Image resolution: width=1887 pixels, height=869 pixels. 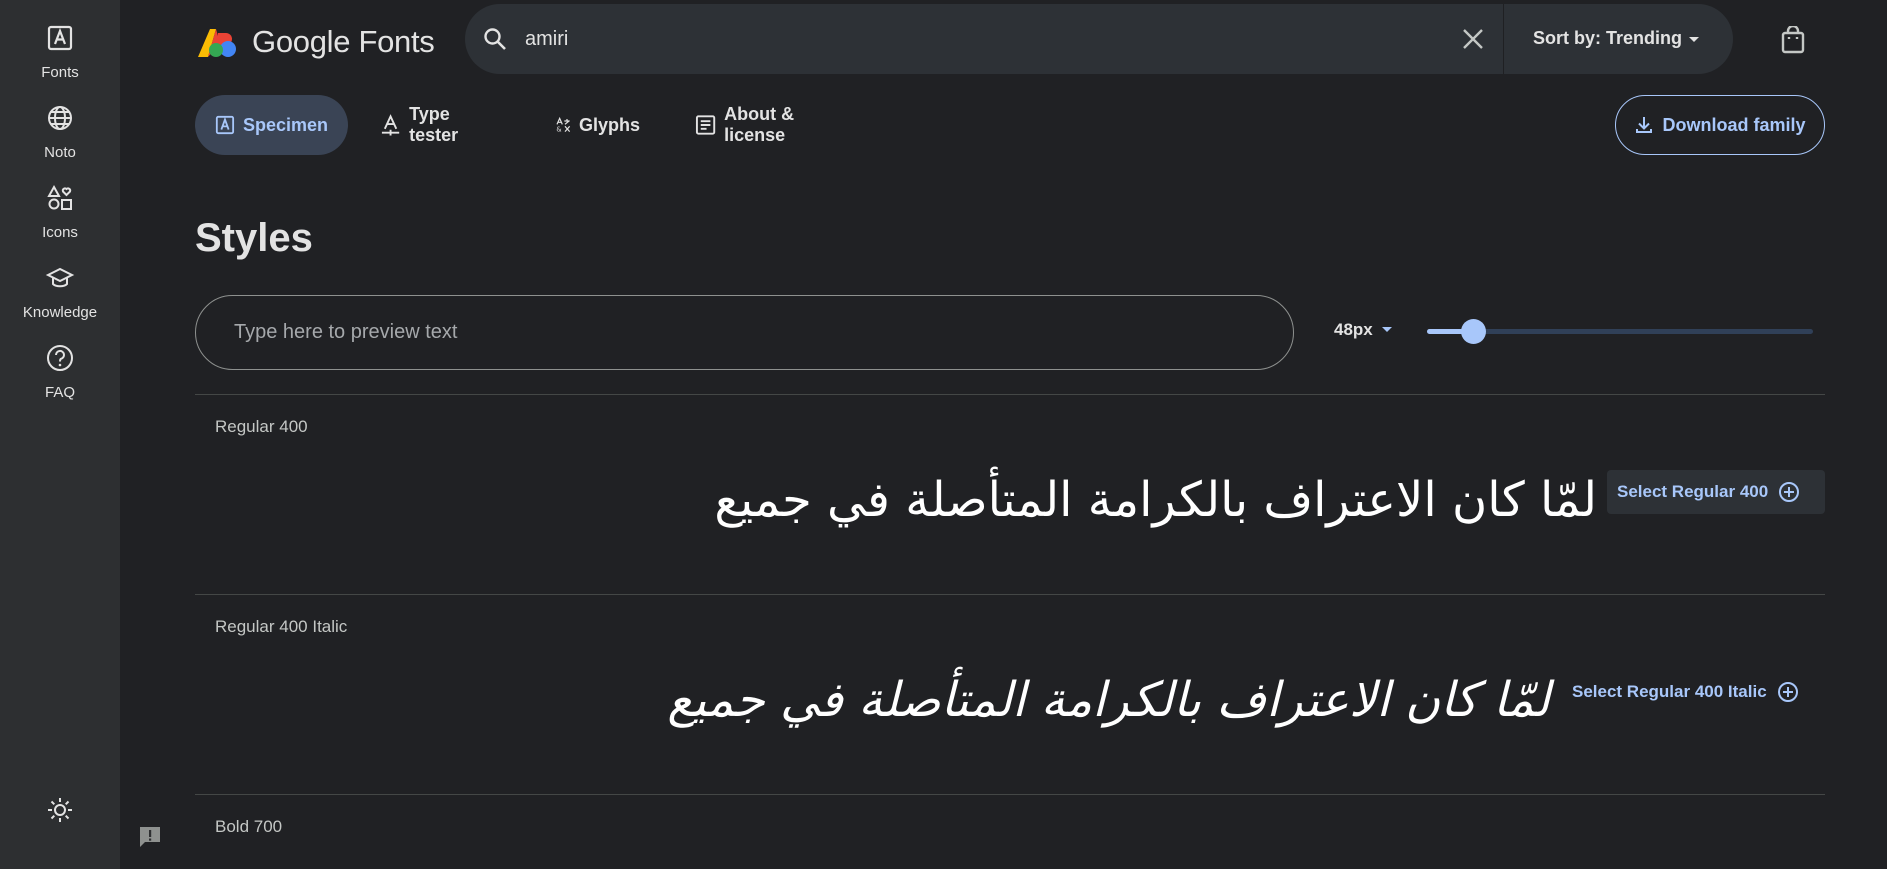 I want to click on sort-dropdown: Sort by: Trending, so click(x=1619, y=38).